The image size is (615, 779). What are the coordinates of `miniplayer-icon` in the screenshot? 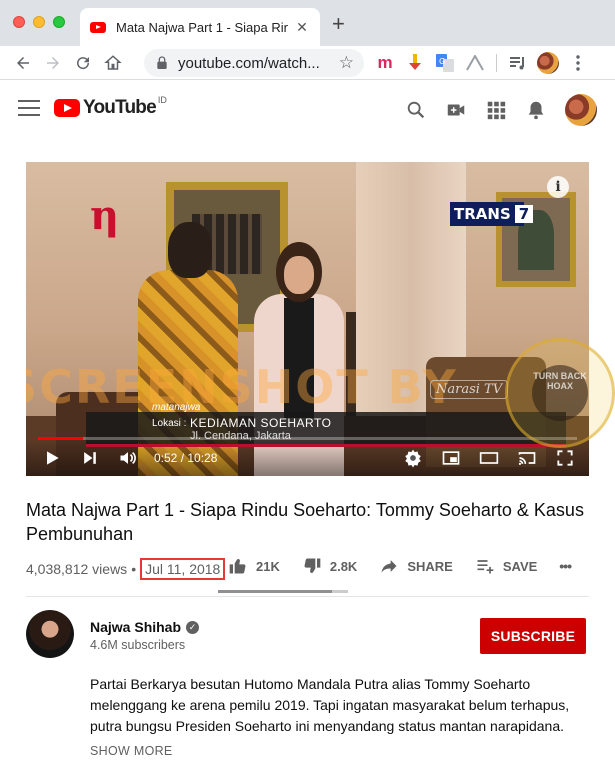 It's located at (451, 458).